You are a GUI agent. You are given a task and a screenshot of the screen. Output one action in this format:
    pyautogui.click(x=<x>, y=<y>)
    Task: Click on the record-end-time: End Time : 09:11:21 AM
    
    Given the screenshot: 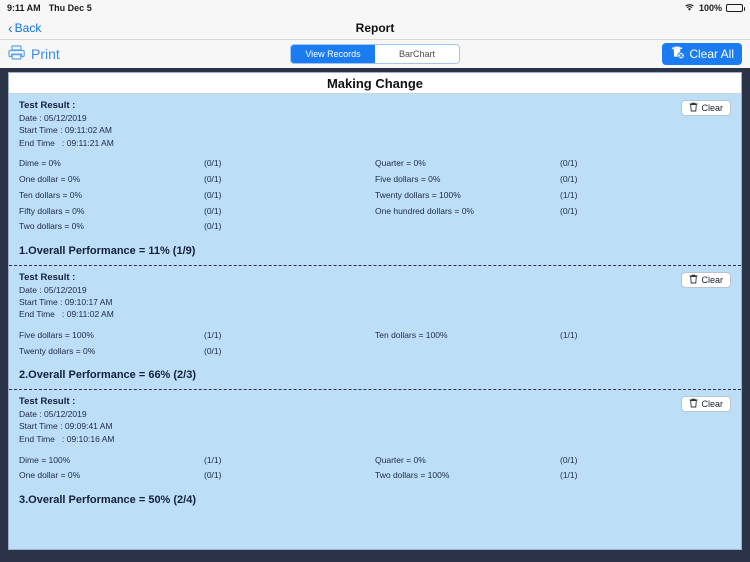 What is the action you would take?
    pyautogui.click(x=66, y=142)
    